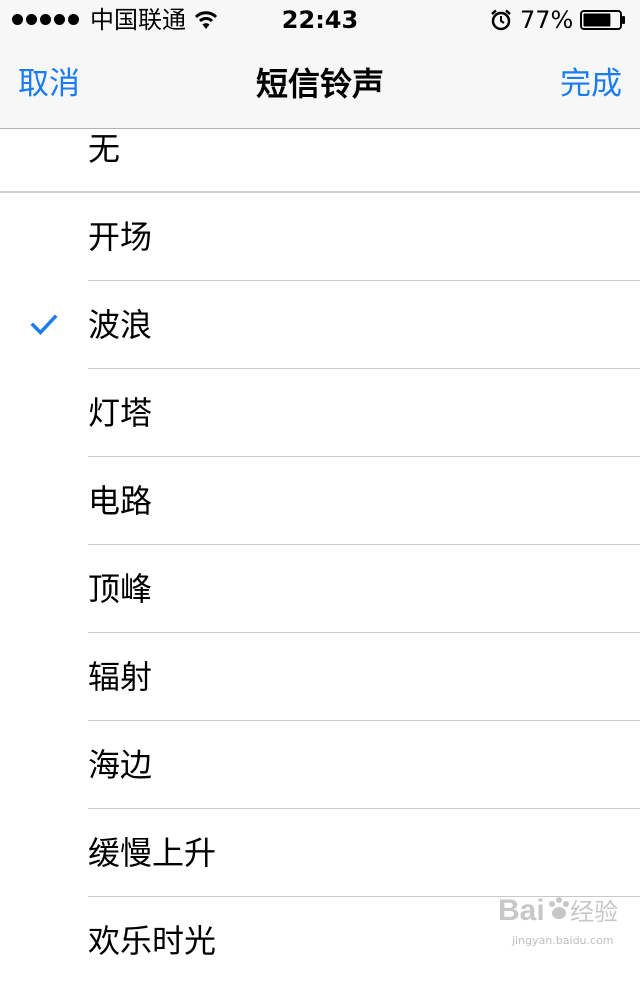 The image size is (640, 985). Describe the element at coordinates (104, 149) in the screenshot. I see `list-item-label: 无` at that location.